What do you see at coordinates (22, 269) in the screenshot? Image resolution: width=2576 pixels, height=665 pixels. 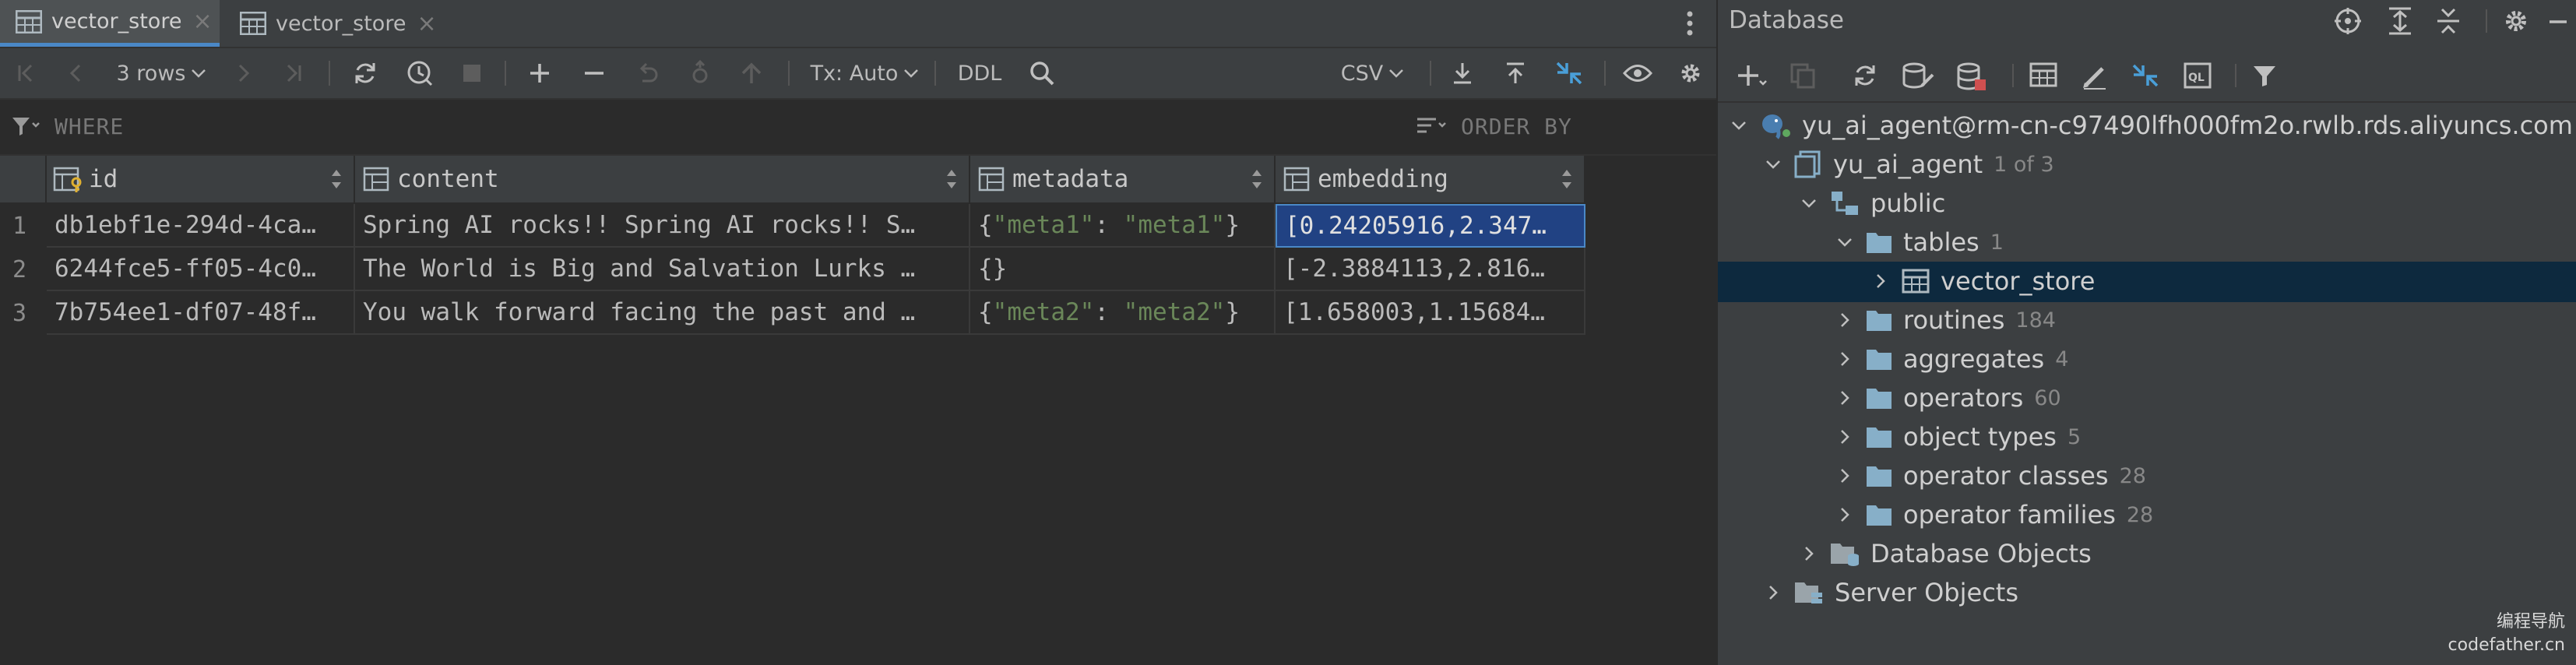 I see `row-number: 2` at bounding box center [22, 269].